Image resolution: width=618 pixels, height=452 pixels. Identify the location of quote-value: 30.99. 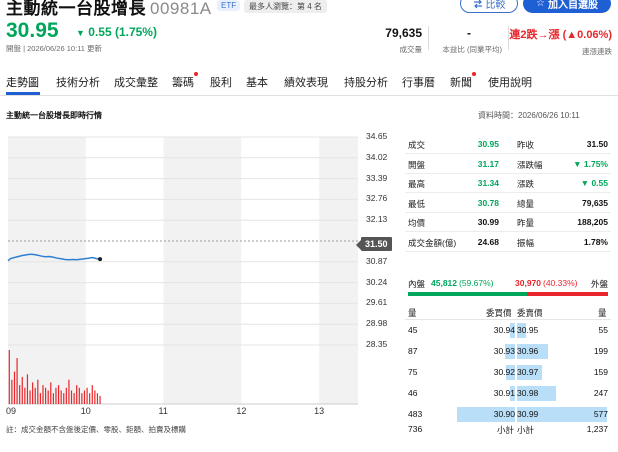
(488, 222).